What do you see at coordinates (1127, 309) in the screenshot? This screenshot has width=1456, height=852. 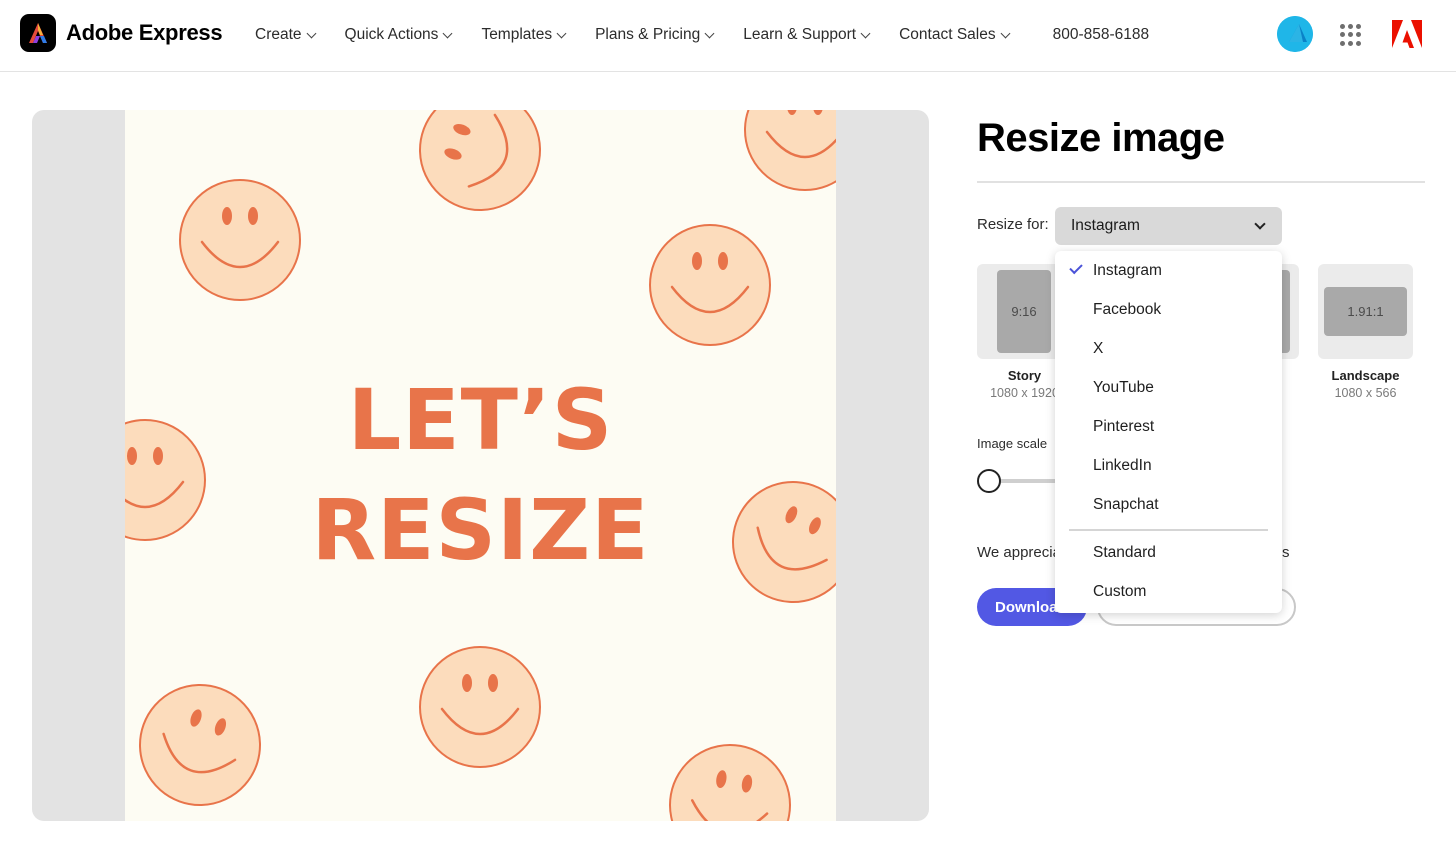 I see `menu-item-label: Facebook` at bounding box center [1127, 309].